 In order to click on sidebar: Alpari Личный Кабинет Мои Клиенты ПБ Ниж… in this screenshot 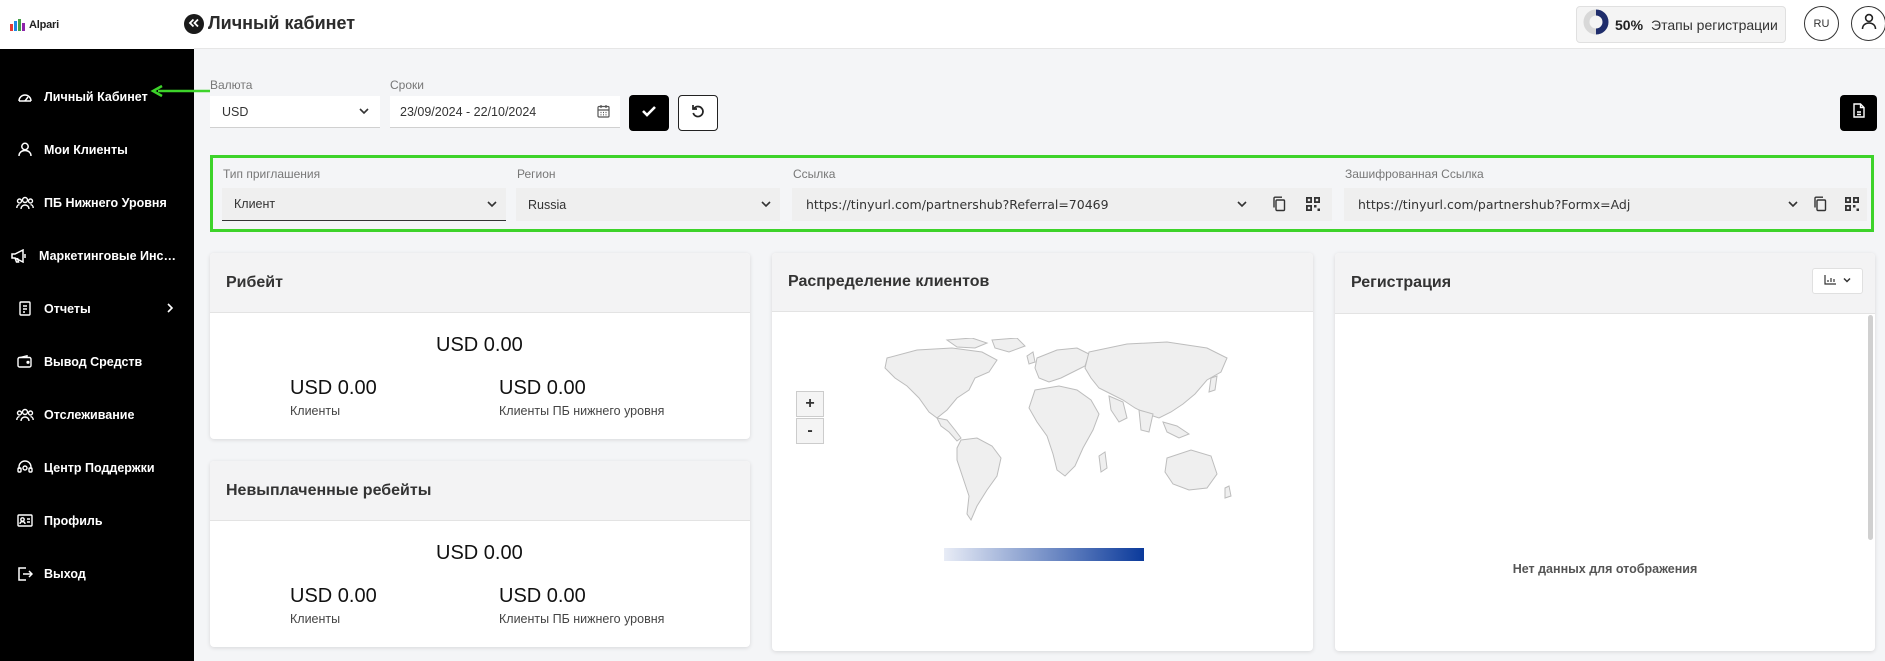, I will do `click(97, 330)`.